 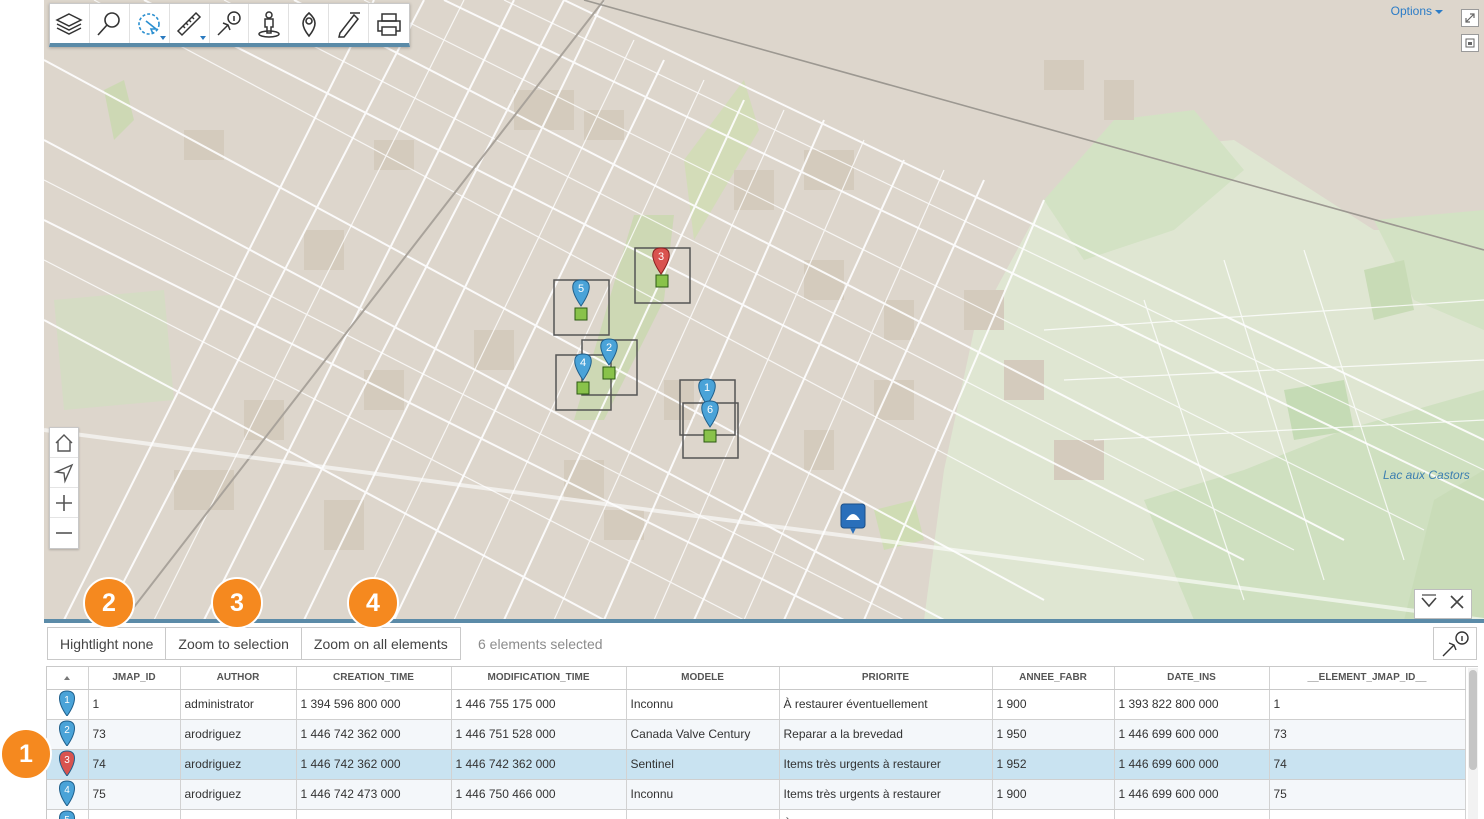 I want to click on row-marker-icon: 2, so click(x=67, y=733).